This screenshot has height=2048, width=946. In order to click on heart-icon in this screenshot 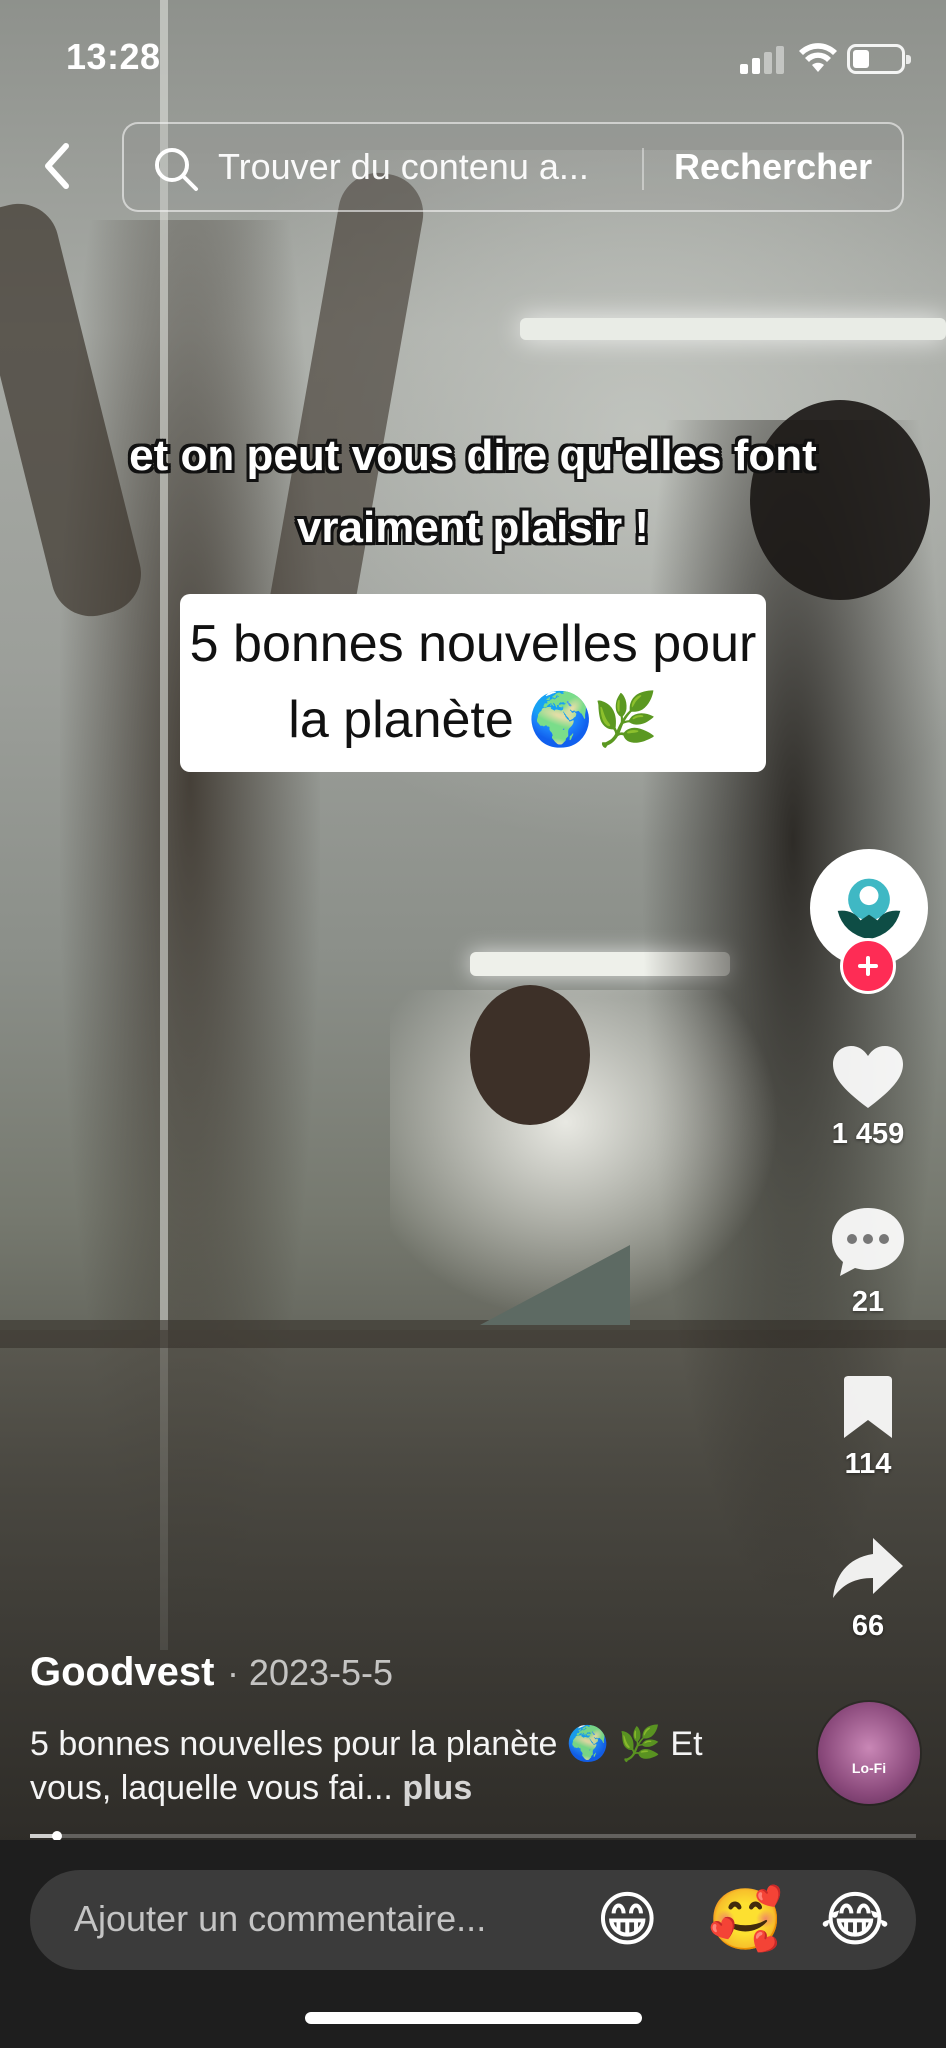, I will do `click(868, 1077)`.